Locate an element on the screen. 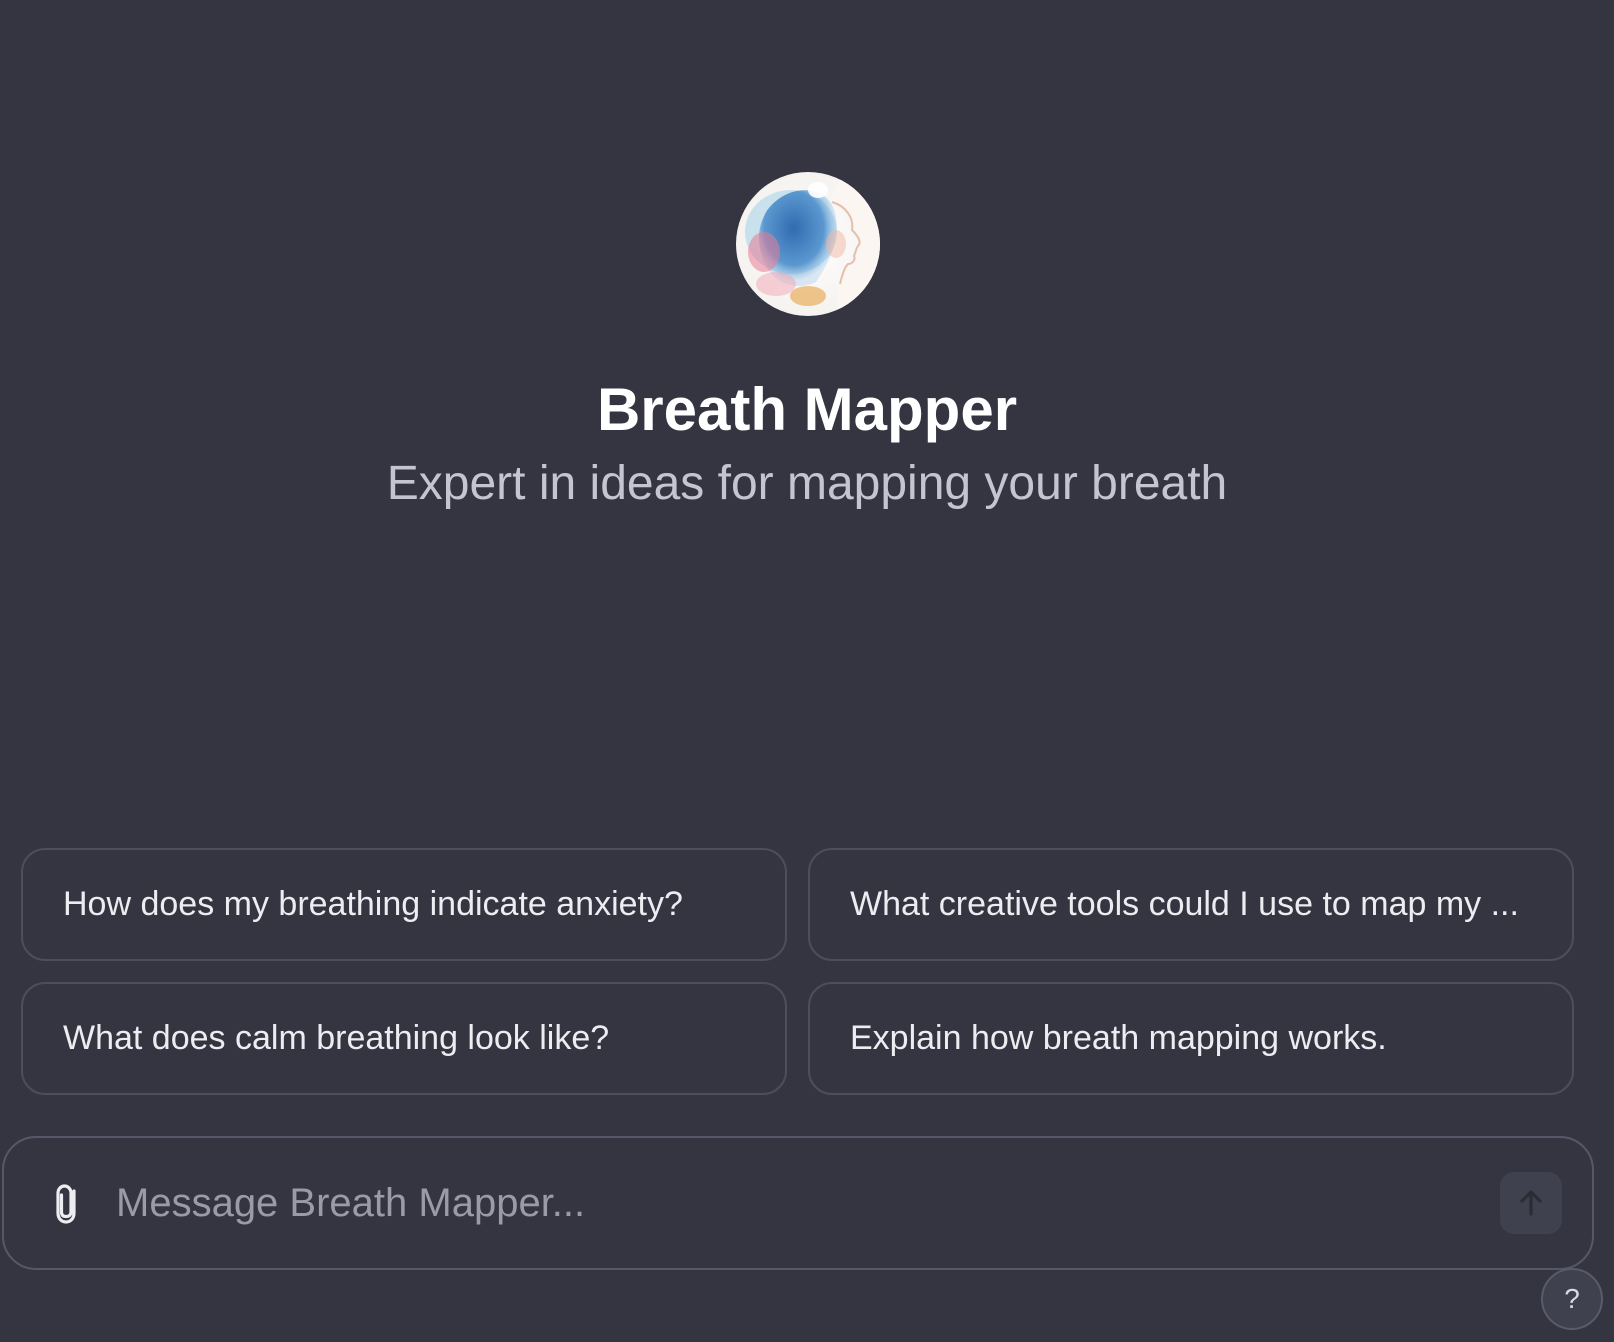 This screenshot has height=1342, width=1614. arrow-up-icon is located at coordinates (1531, 1203).